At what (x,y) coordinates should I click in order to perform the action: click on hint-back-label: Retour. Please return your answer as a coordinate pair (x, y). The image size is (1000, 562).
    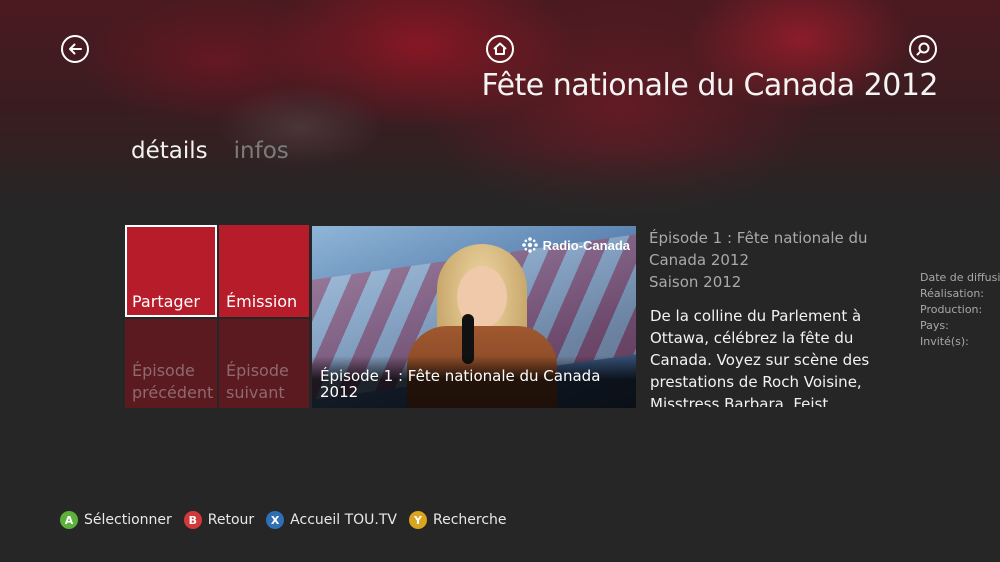
    Looking at the image, I should click on (231, 520).